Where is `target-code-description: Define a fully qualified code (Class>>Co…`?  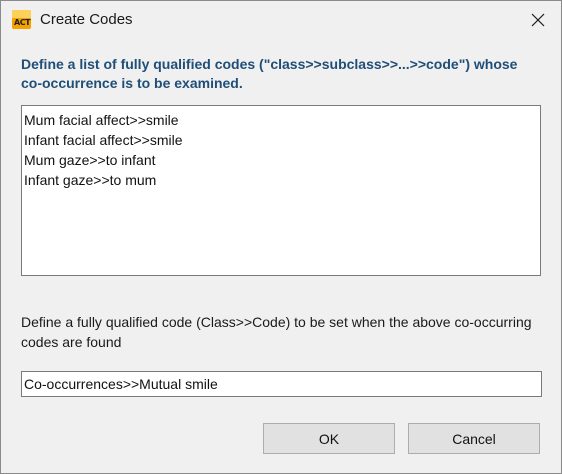 target-code-description: Define a fully qualified code (Class>>Co… is located at coordinates (276, 332).